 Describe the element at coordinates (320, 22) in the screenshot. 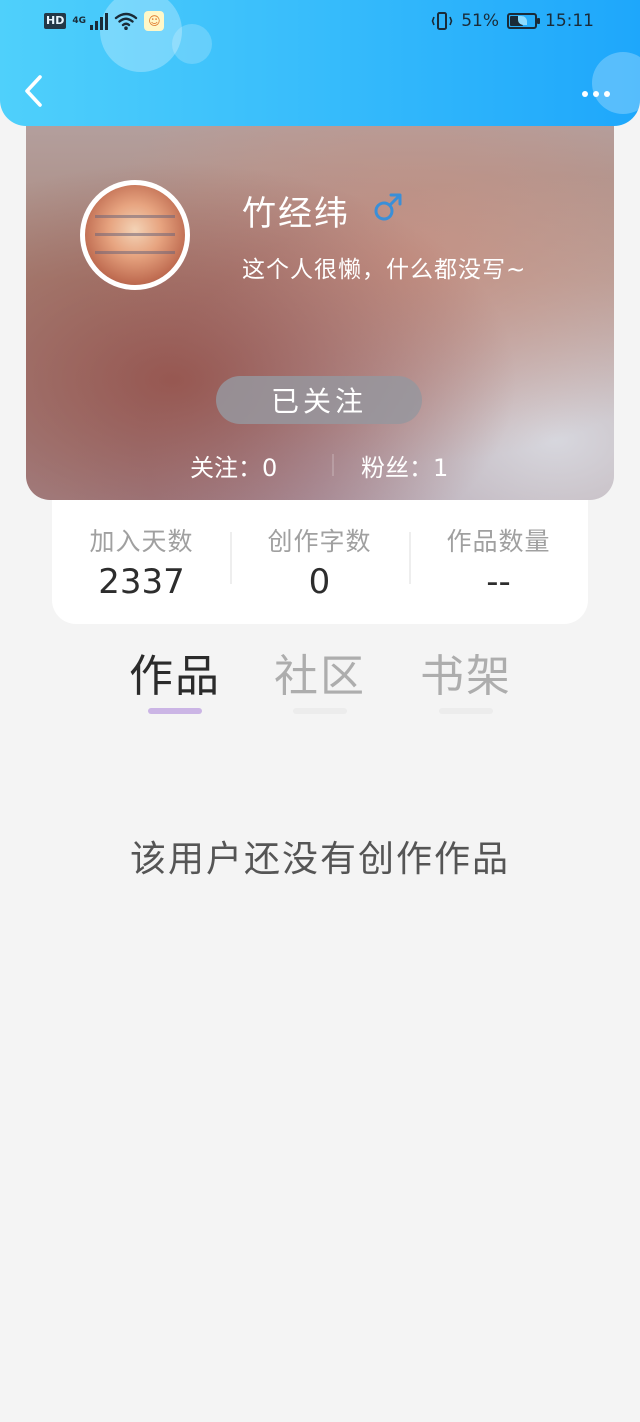

I see `status-bar: HD 4G ☺ 51% 15:11` at that location.